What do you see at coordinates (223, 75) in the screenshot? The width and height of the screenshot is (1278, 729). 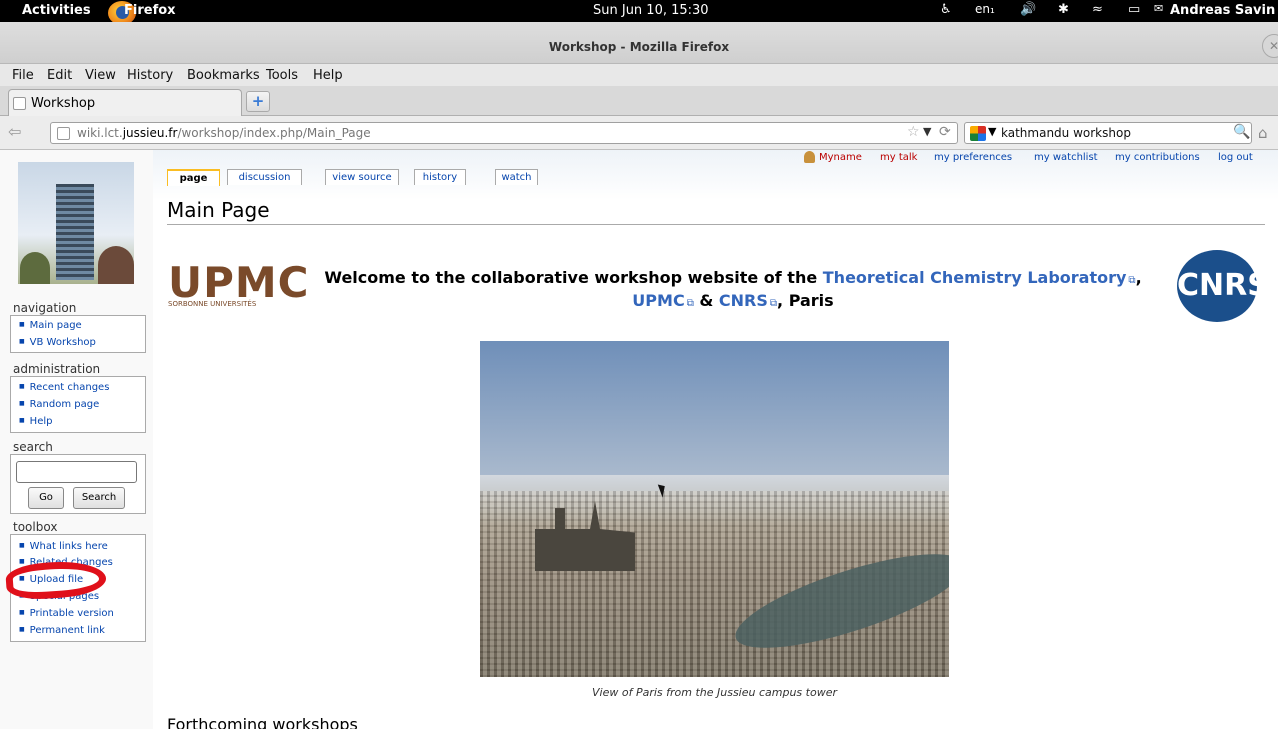 I see `menu-bookmarks: Bookmarks` at bounding box center [223, 75].